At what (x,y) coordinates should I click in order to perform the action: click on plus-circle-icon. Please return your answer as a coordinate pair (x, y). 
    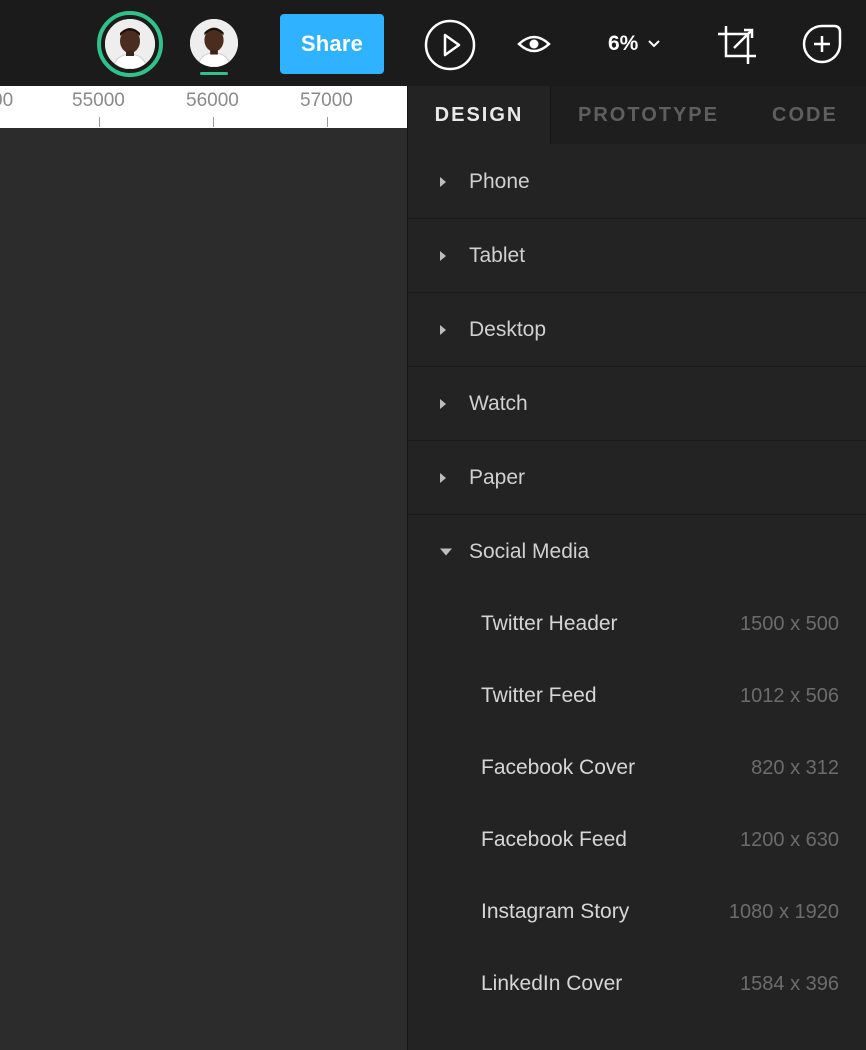
    Looking at the image, I should click on (822, 44).